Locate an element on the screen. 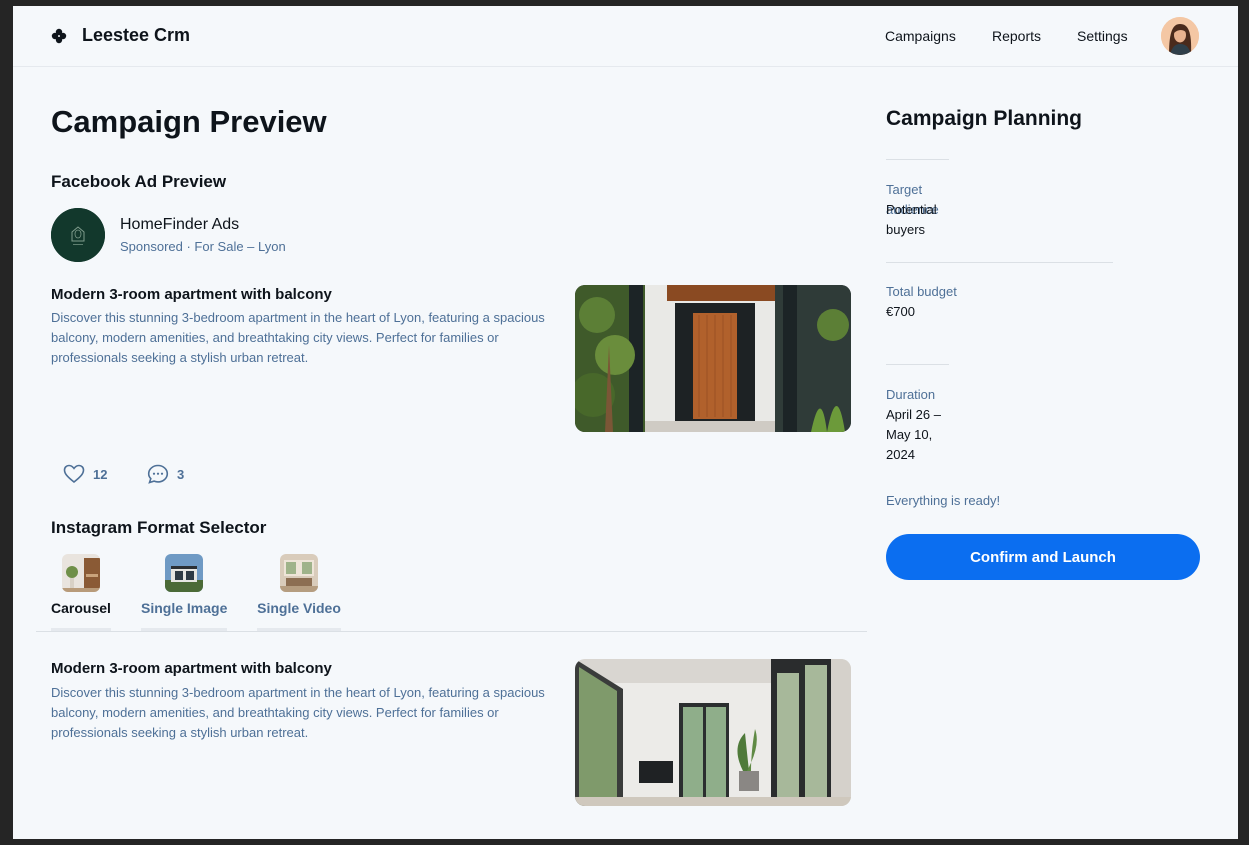 The width and height of the screenshot is (1249, 845). ready-status: Everything is ready! is located at coordinates (943, 500).